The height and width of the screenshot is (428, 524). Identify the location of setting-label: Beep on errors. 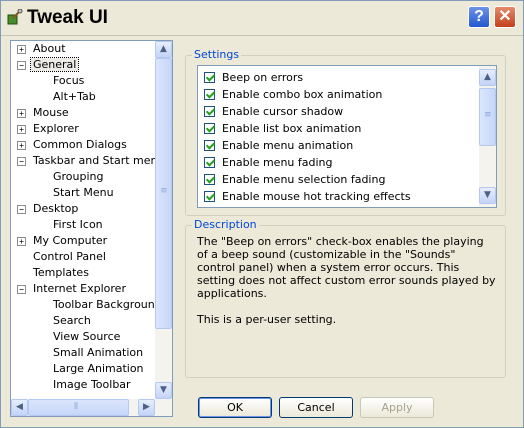
(263, 77).